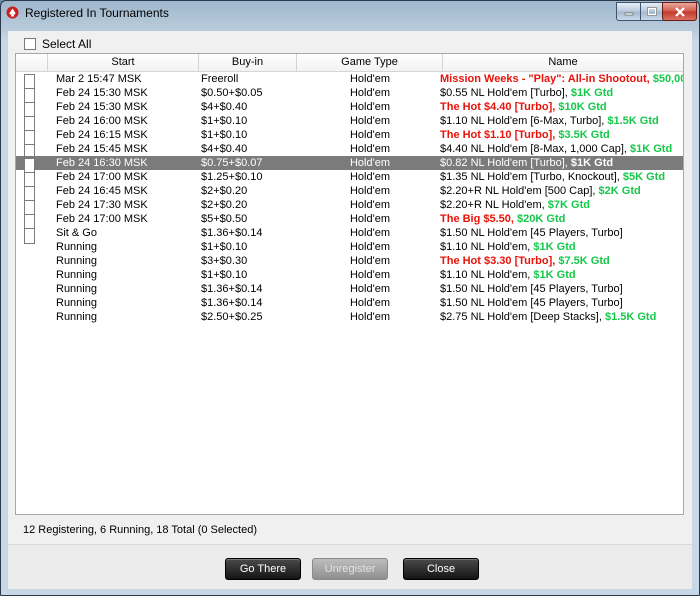 Image resolution: width=700 pixels, height=596 pixels. I want to click on table-header: Start Buy-in Game Type Name, so click(349, 63).